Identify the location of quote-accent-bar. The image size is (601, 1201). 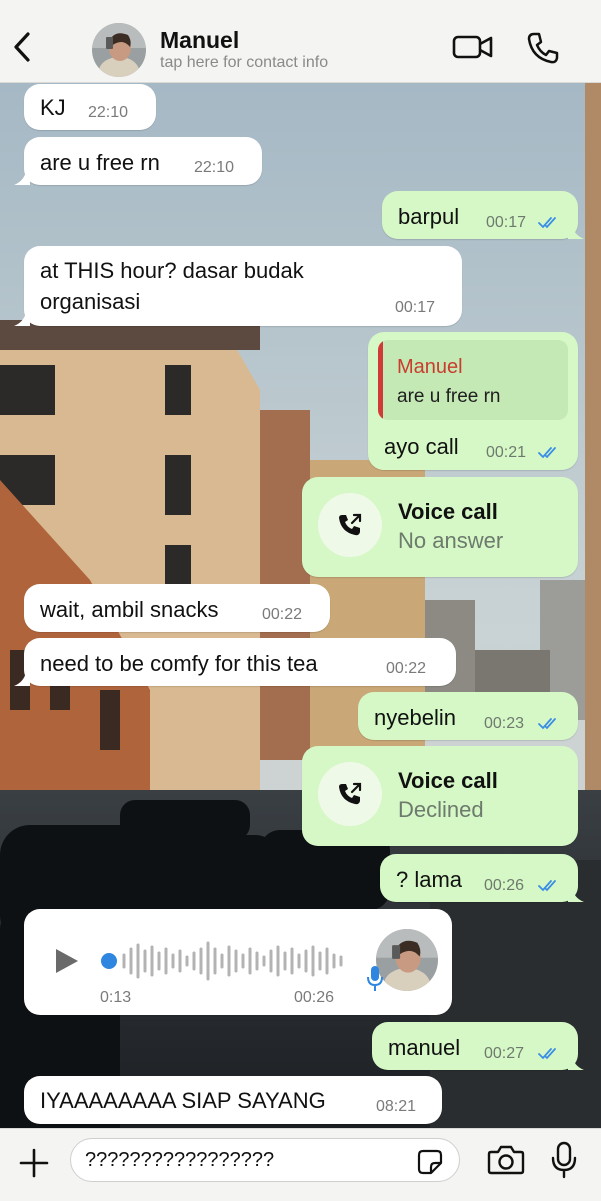
(380, 380).